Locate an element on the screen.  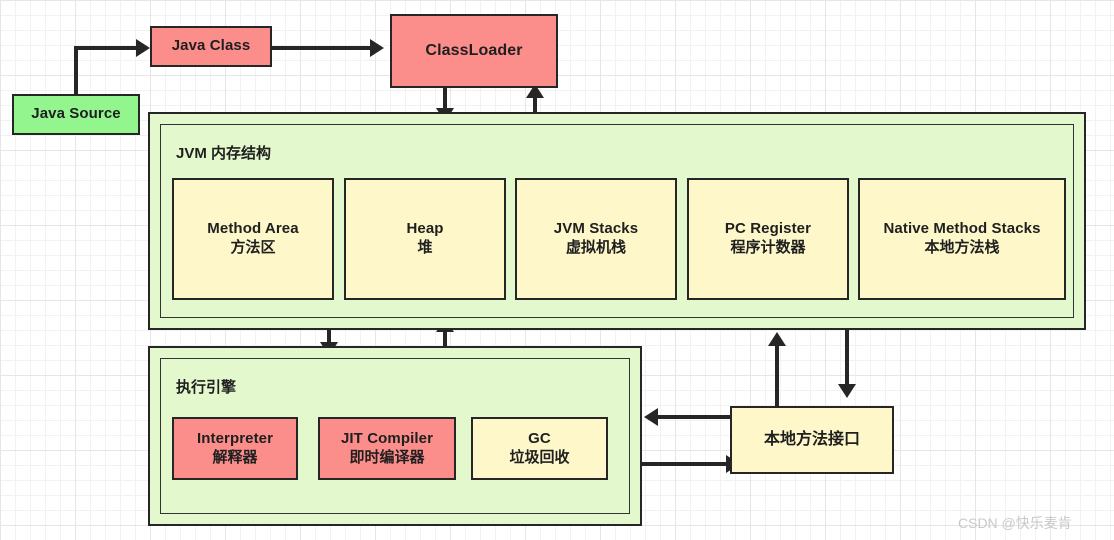
memory-region-method-area-label-en: Method Area is located at coordinates (253, 229).